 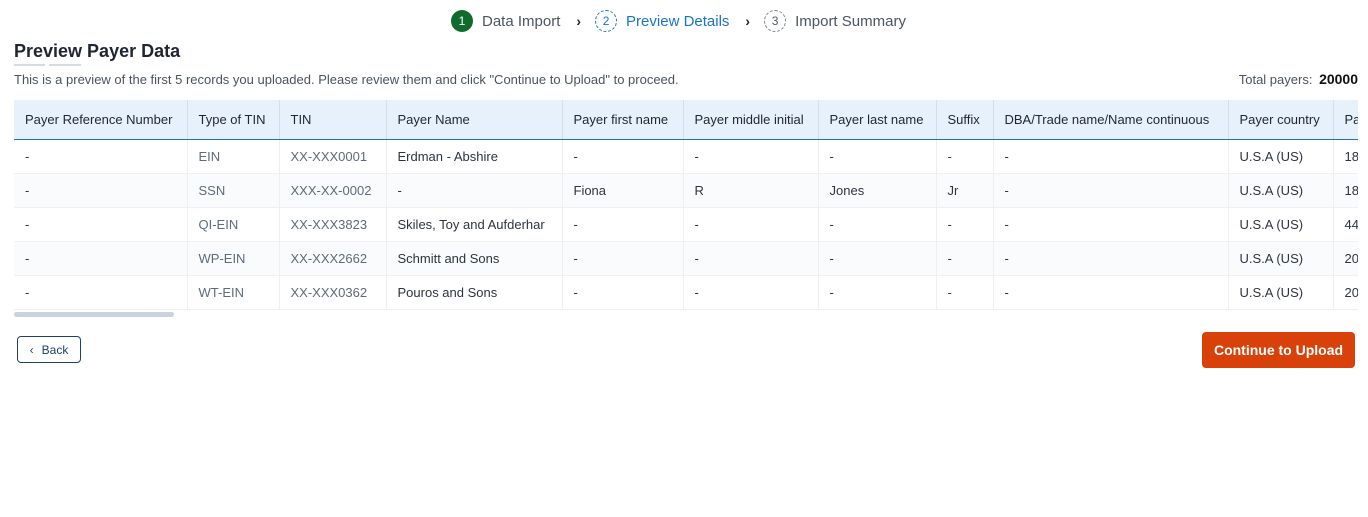 I want to click on title-underline-left, so click(x=29, y=65).